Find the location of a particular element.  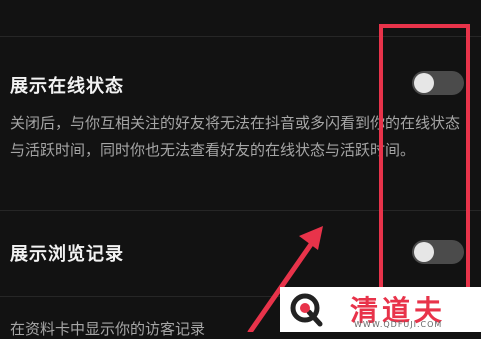

browsing-history-title: 展示浏览记录 is located at coordinates (67, 254).